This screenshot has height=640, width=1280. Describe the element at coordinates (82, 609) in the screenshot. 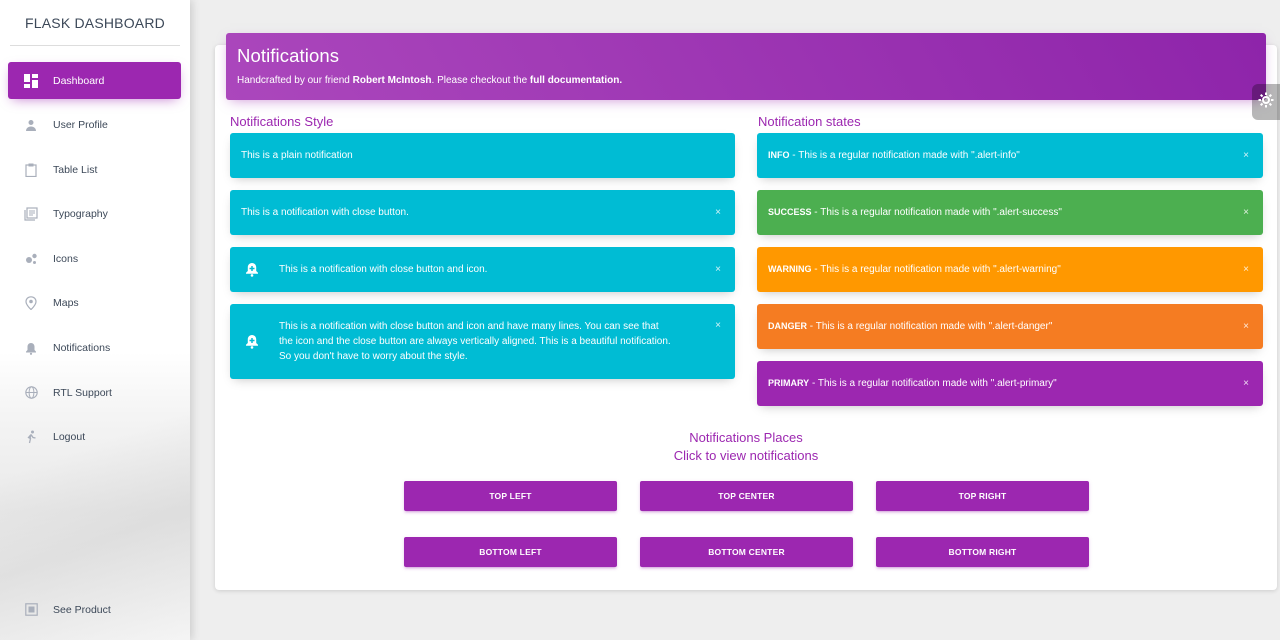

I see `sidebar-item-label: See Product` at that location.